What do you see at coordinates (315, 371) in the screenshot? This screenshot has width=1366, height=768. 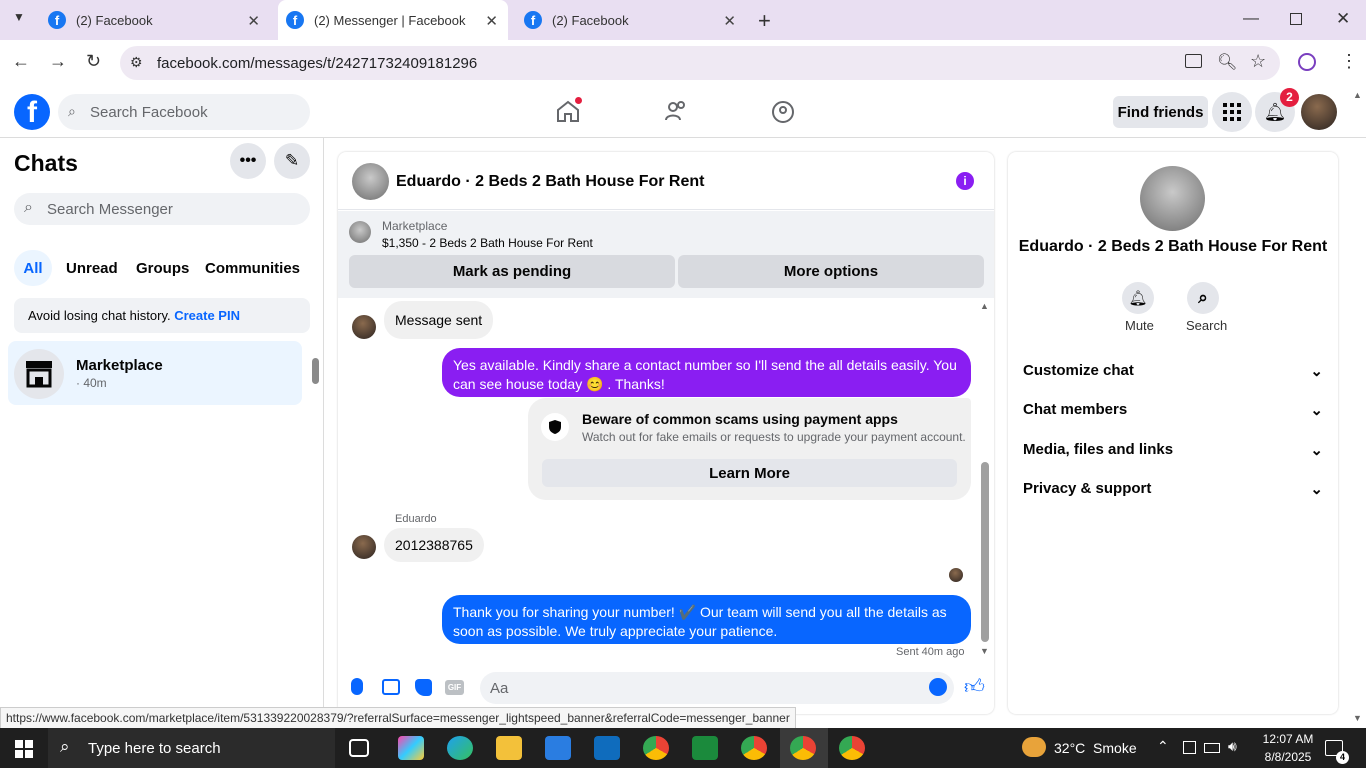 I see `sidebar-scrollbar` at bounding box center [315, 371].